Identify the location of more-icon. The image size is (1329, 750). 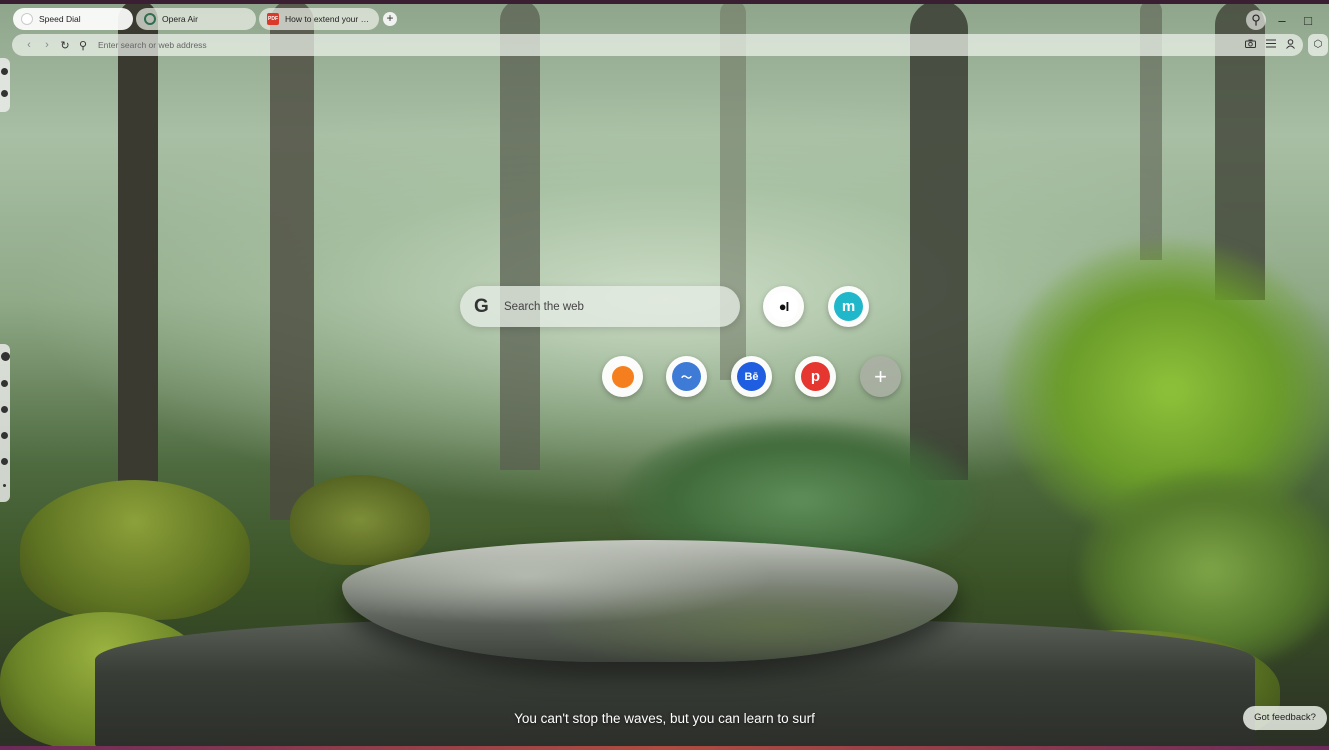
(4, 485).